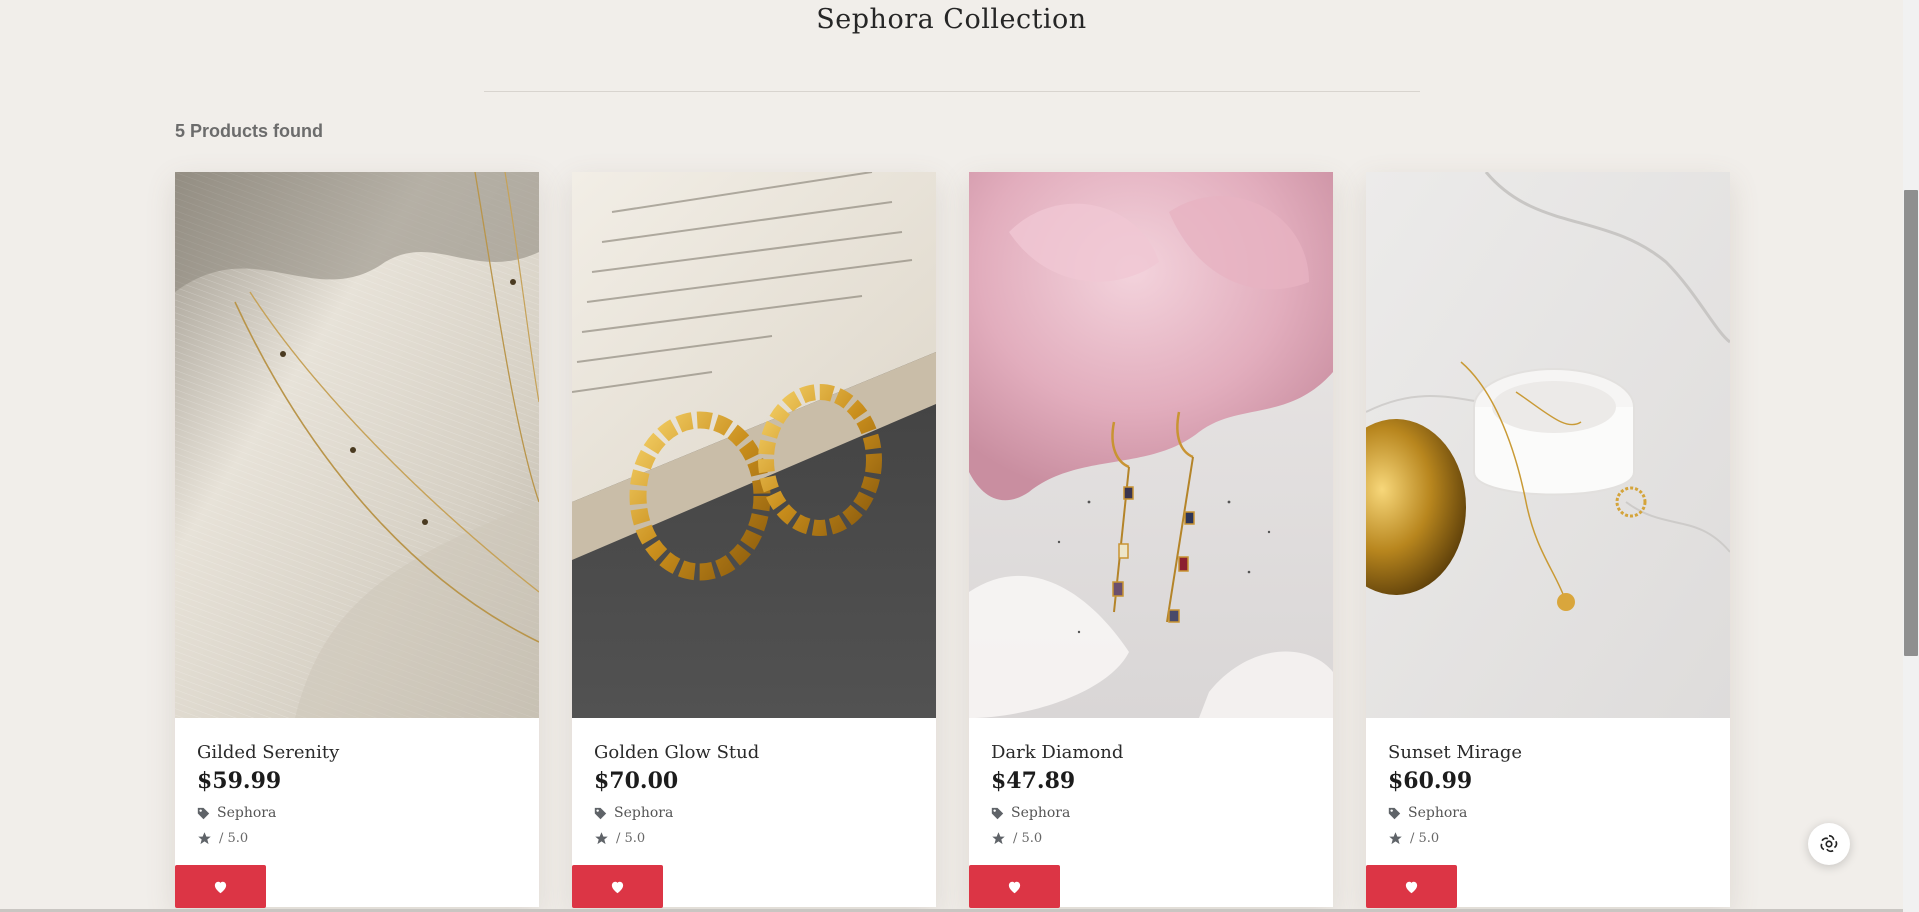  Describe the element at coordinates (1455, 752) in the screenshot. I see `product-name: Sunset Mirage` at that location.